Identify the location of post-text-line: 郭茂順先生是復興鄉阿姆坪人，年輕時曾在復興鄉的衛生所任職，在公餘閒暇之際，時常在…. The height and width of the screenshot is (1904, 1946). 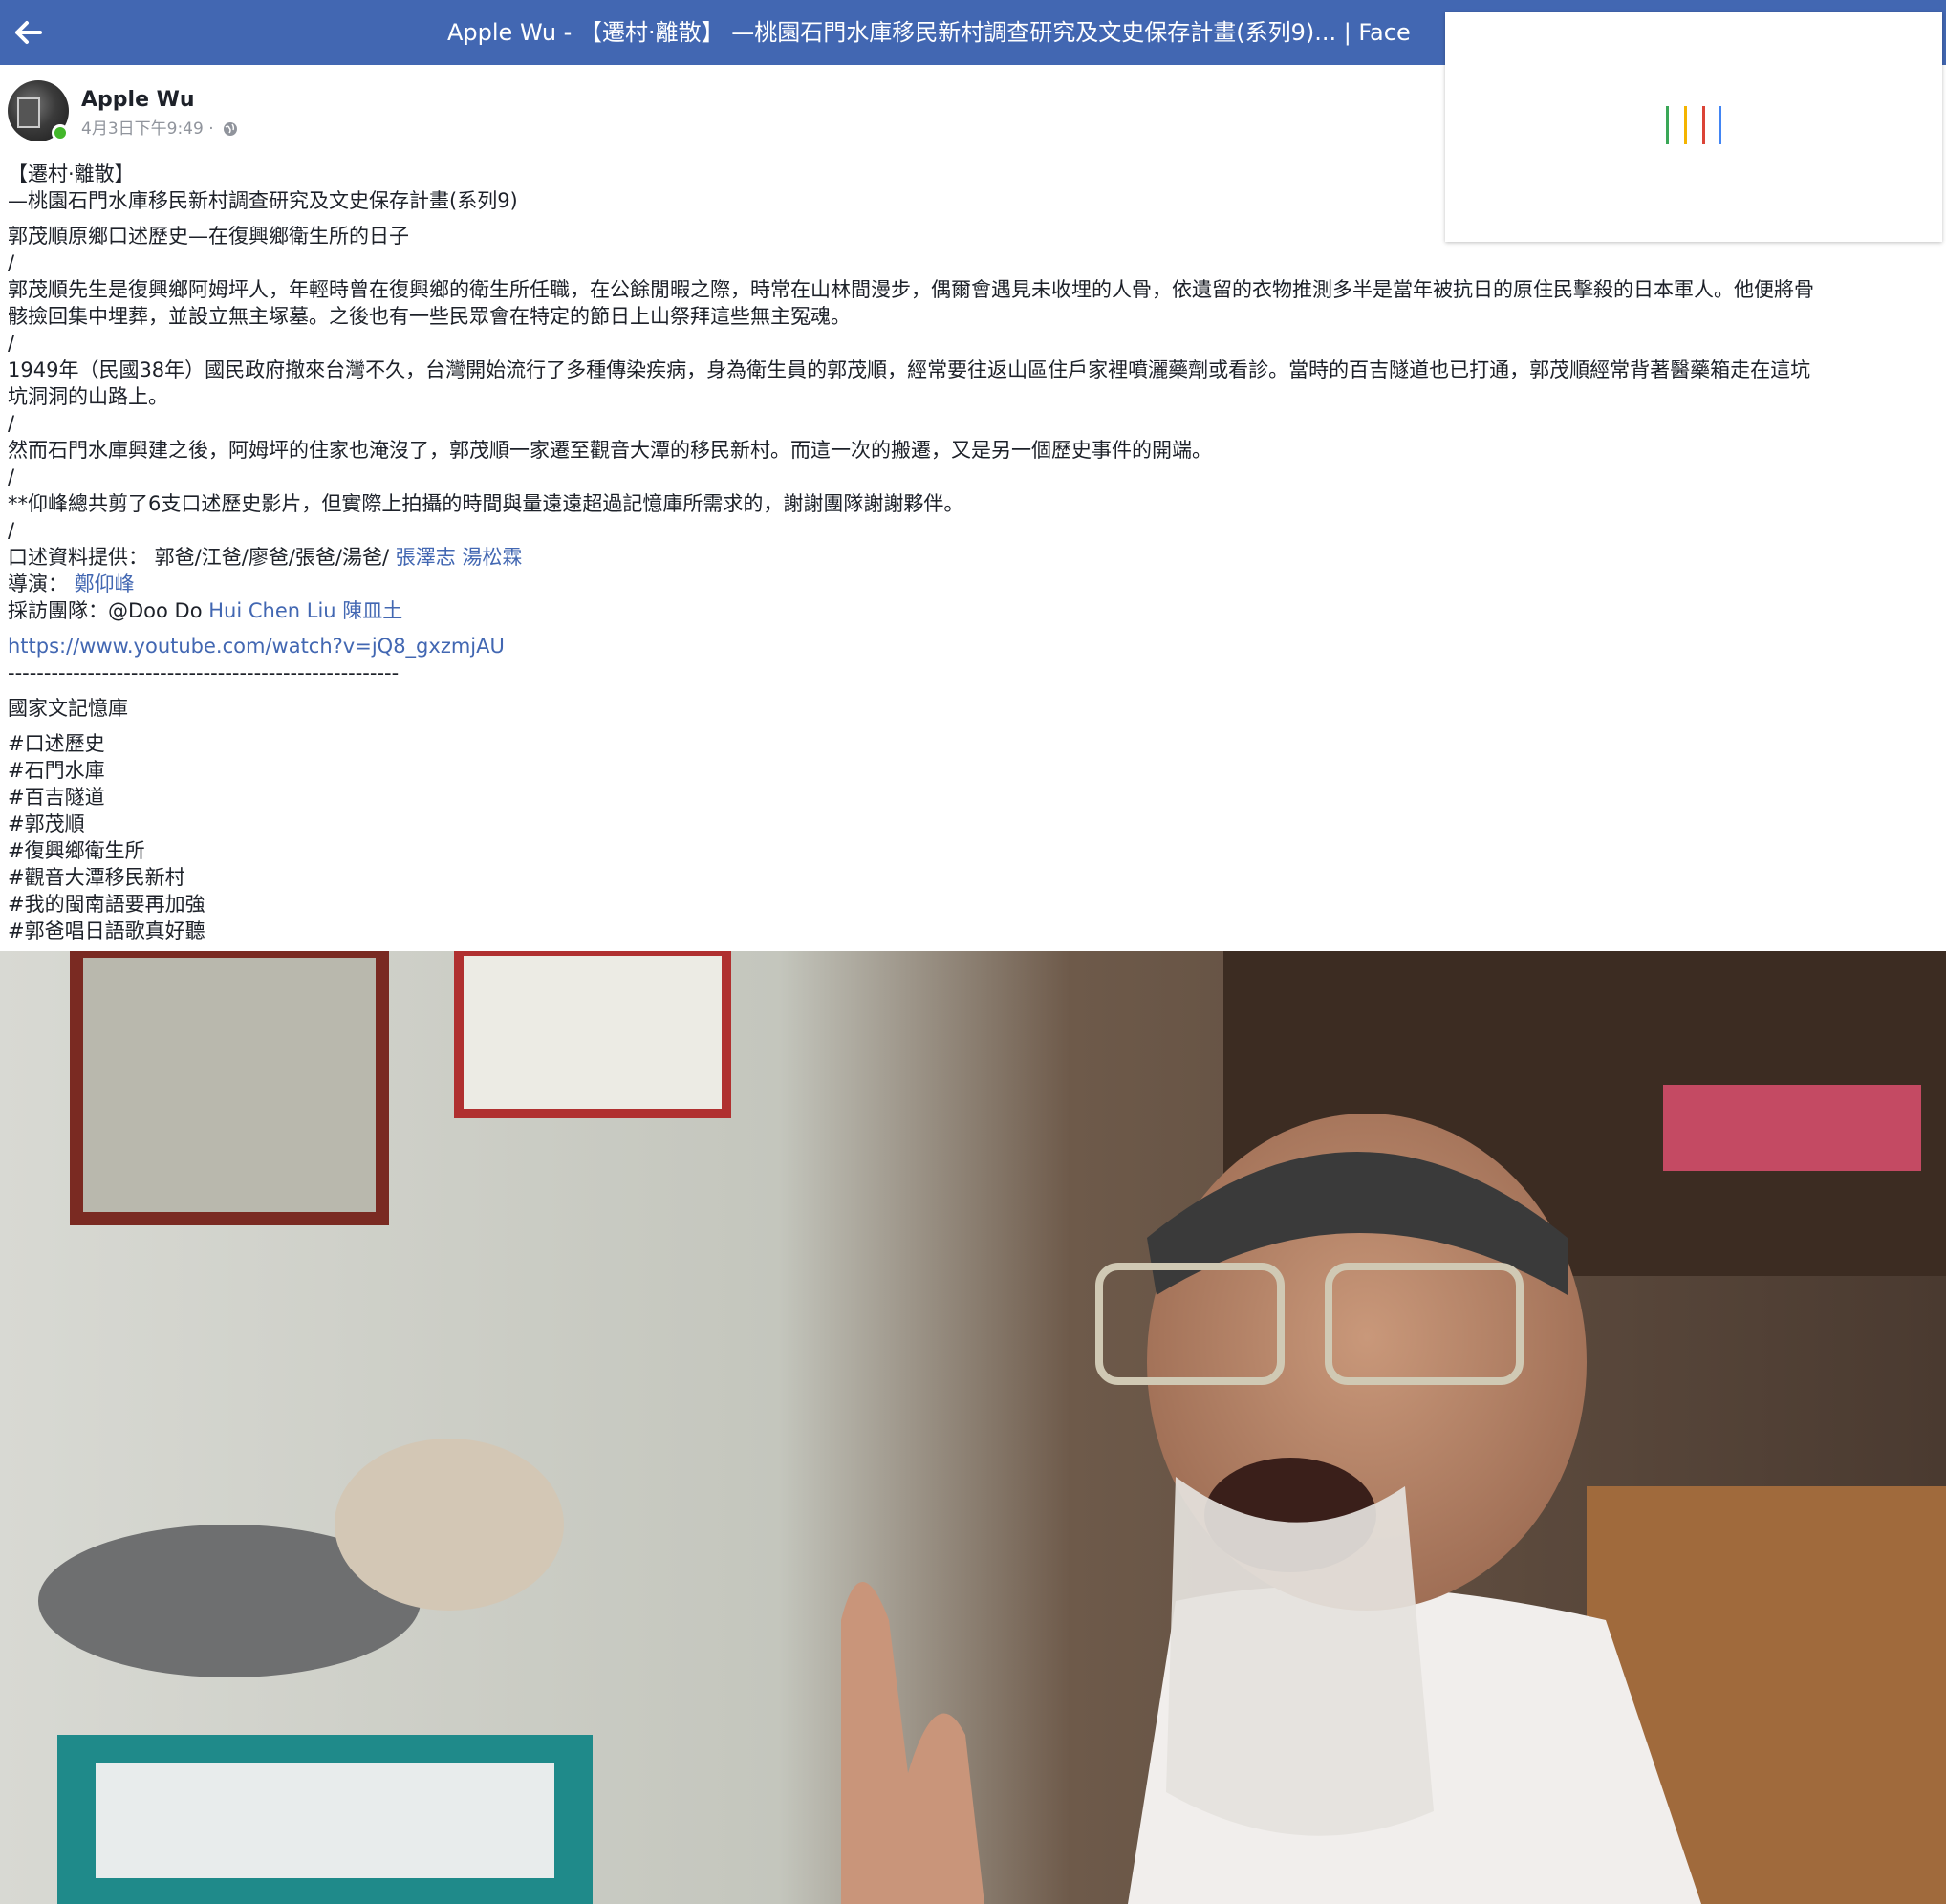
(911, 290).